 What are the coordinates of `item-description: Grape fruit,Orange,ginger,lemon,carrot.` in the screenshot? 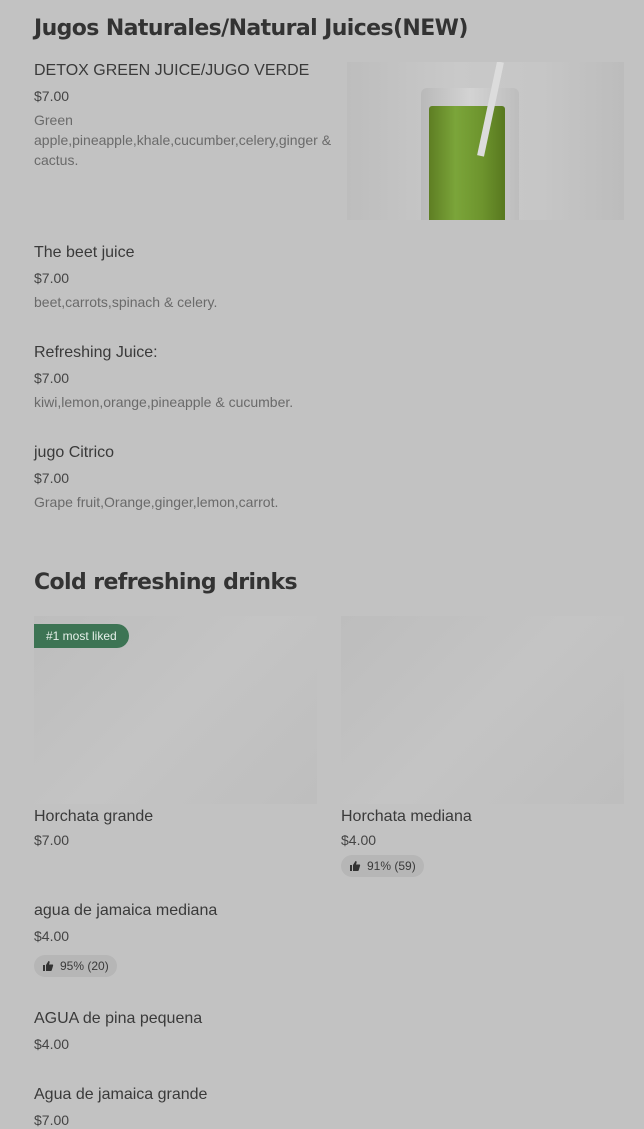 It's located at (156, 502).